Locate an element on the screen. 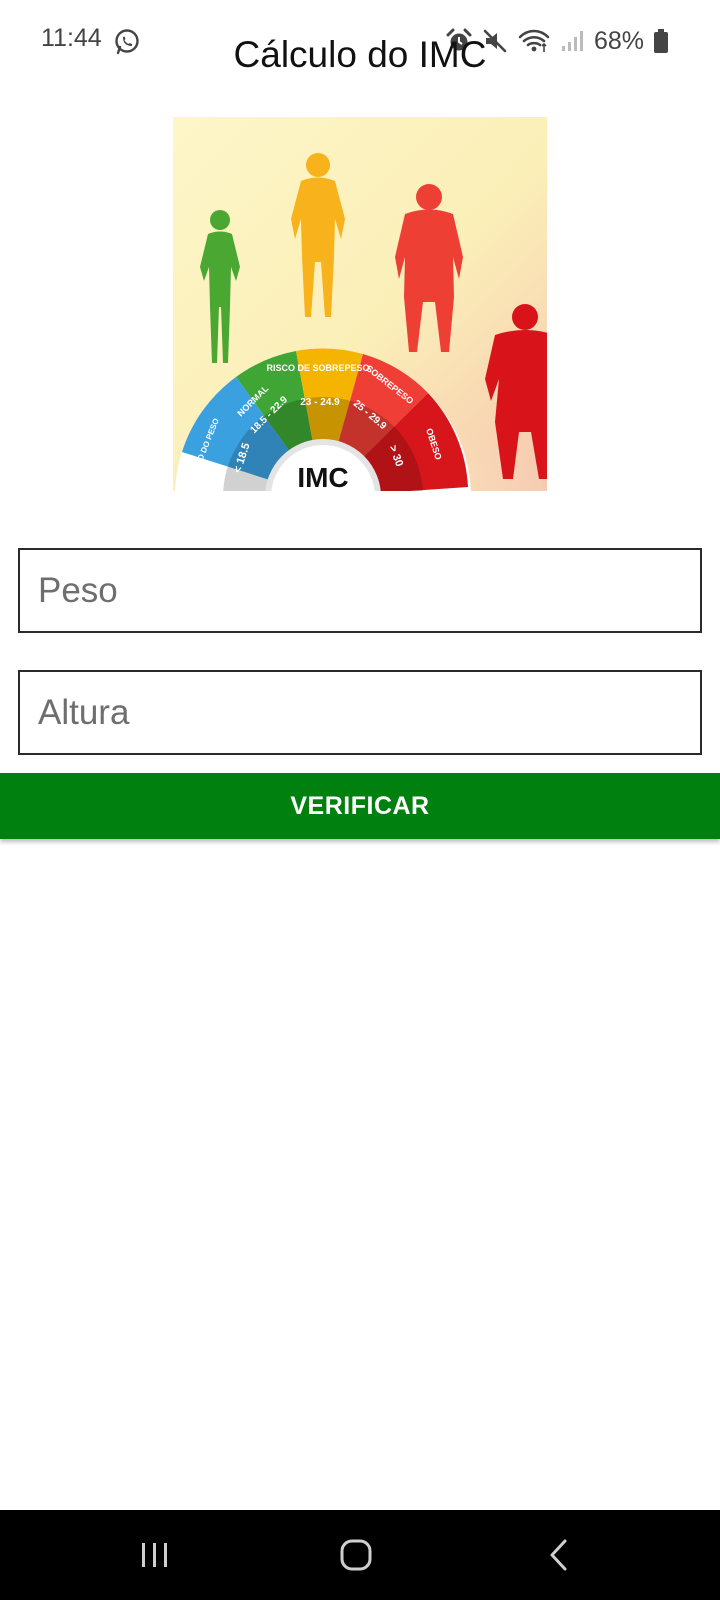 The image size is (720, 1600). home-button is located at coordinates (356, 1555).